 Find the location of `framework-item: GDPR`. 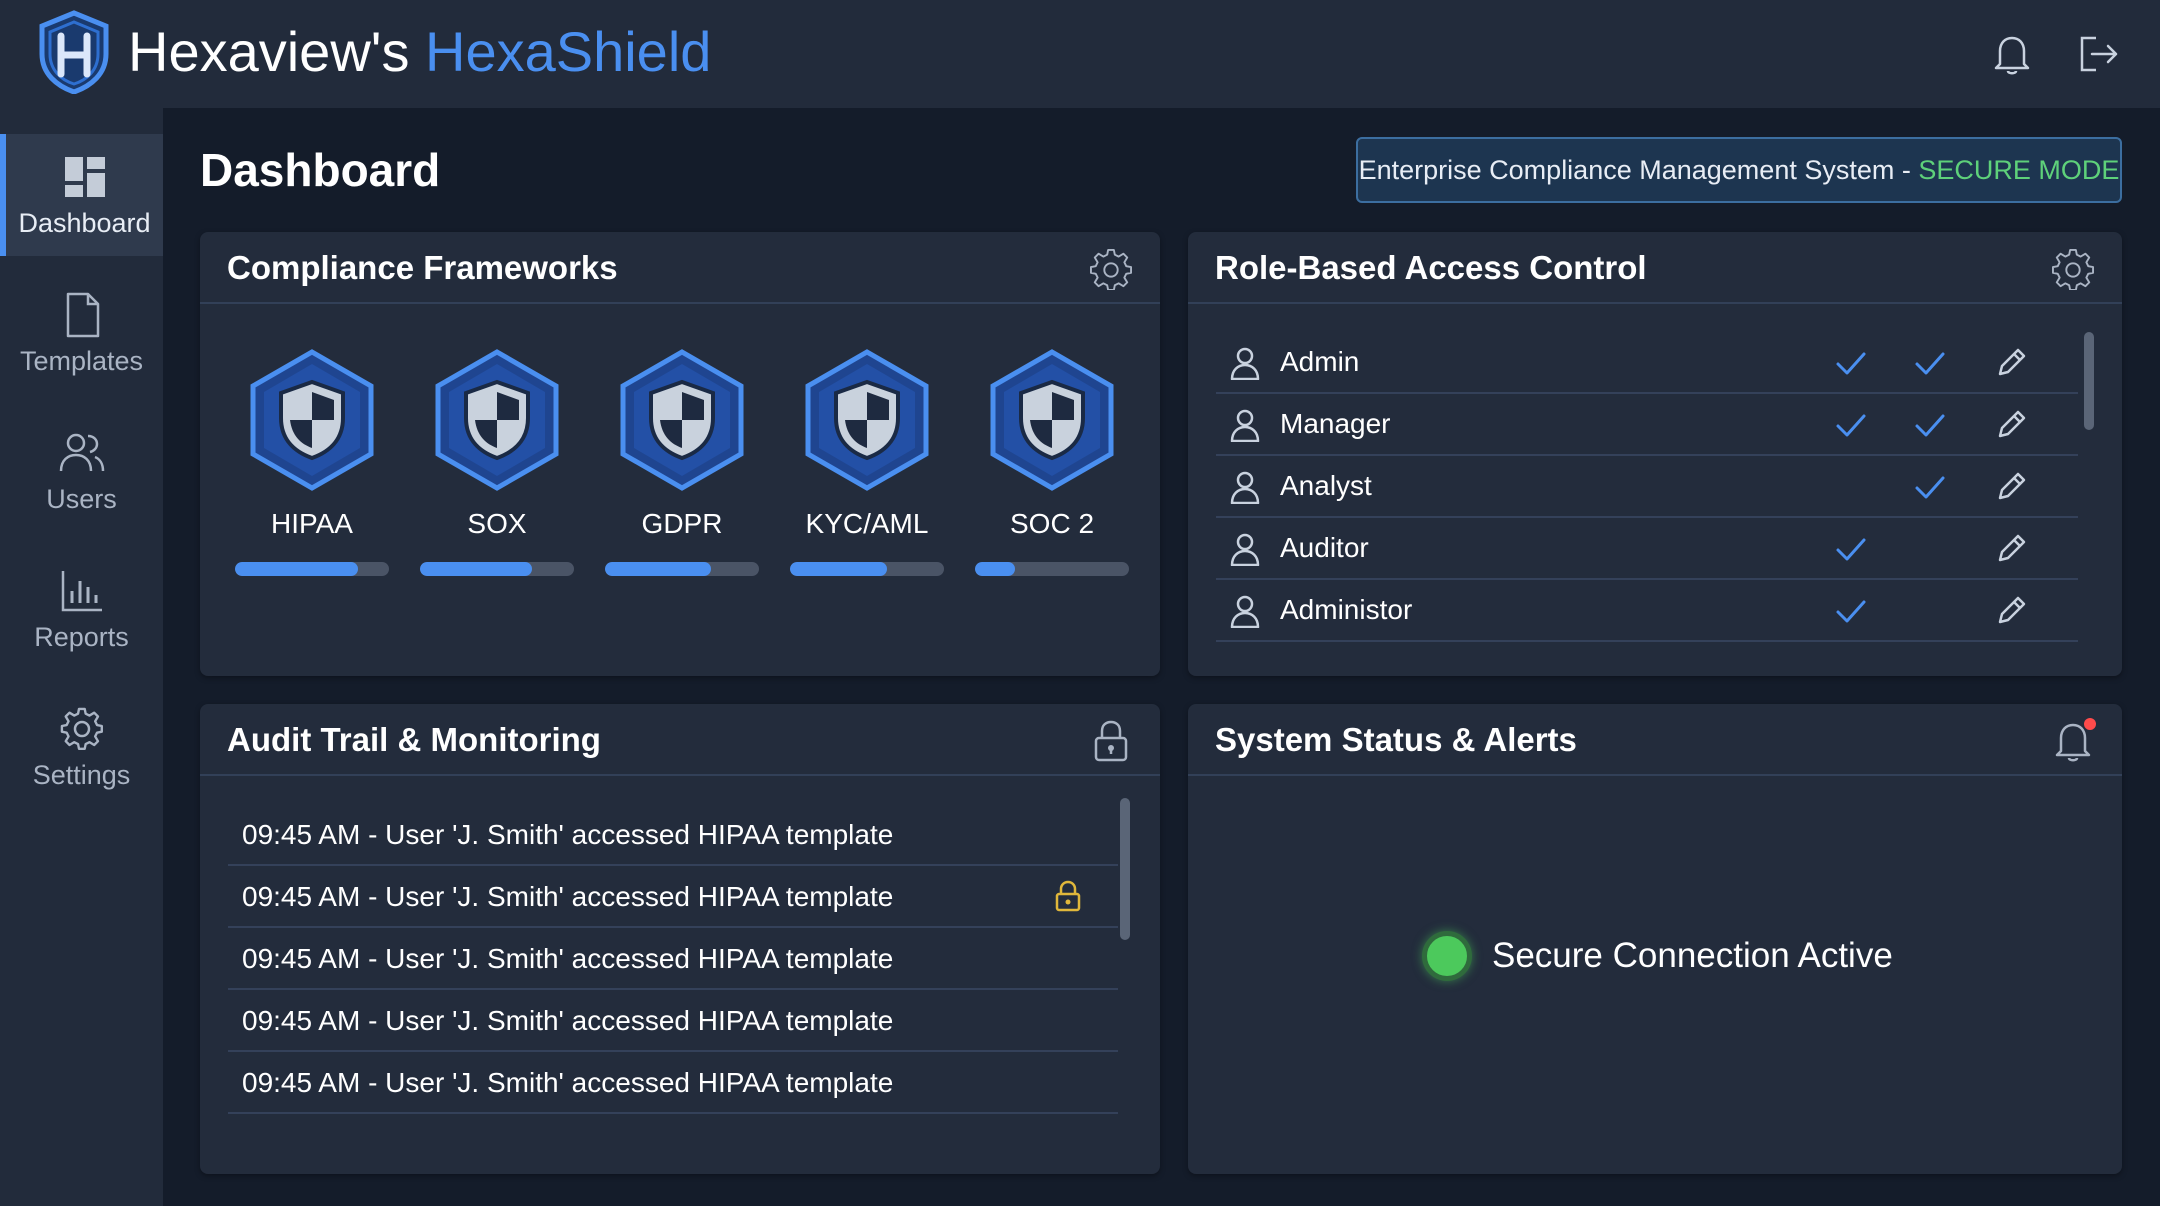

framework-item: GDPR is located at coordinates (682, 463).